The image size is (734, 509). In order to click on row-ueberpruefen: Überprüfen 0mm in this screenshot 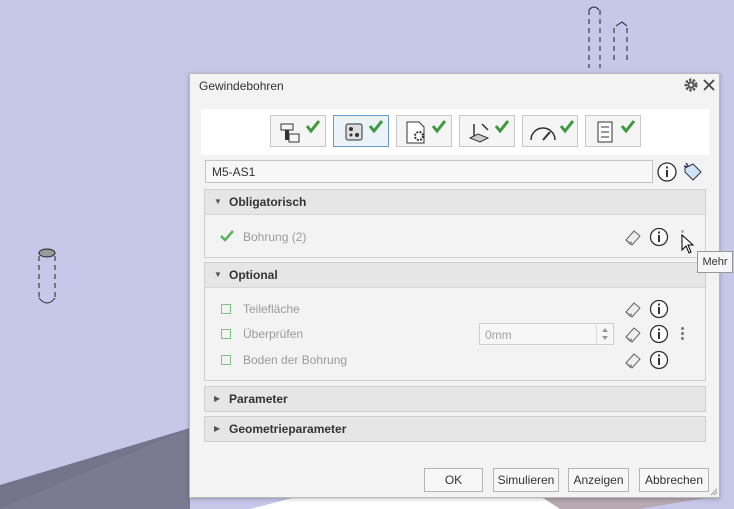, I will do `click(455, 334)`.